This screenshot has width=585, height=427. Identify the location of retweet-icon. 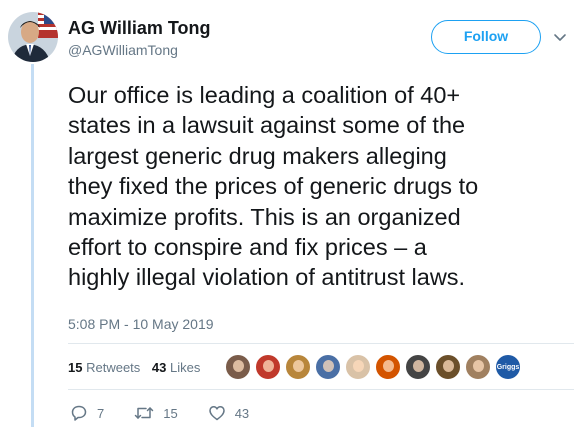
(144, 413).